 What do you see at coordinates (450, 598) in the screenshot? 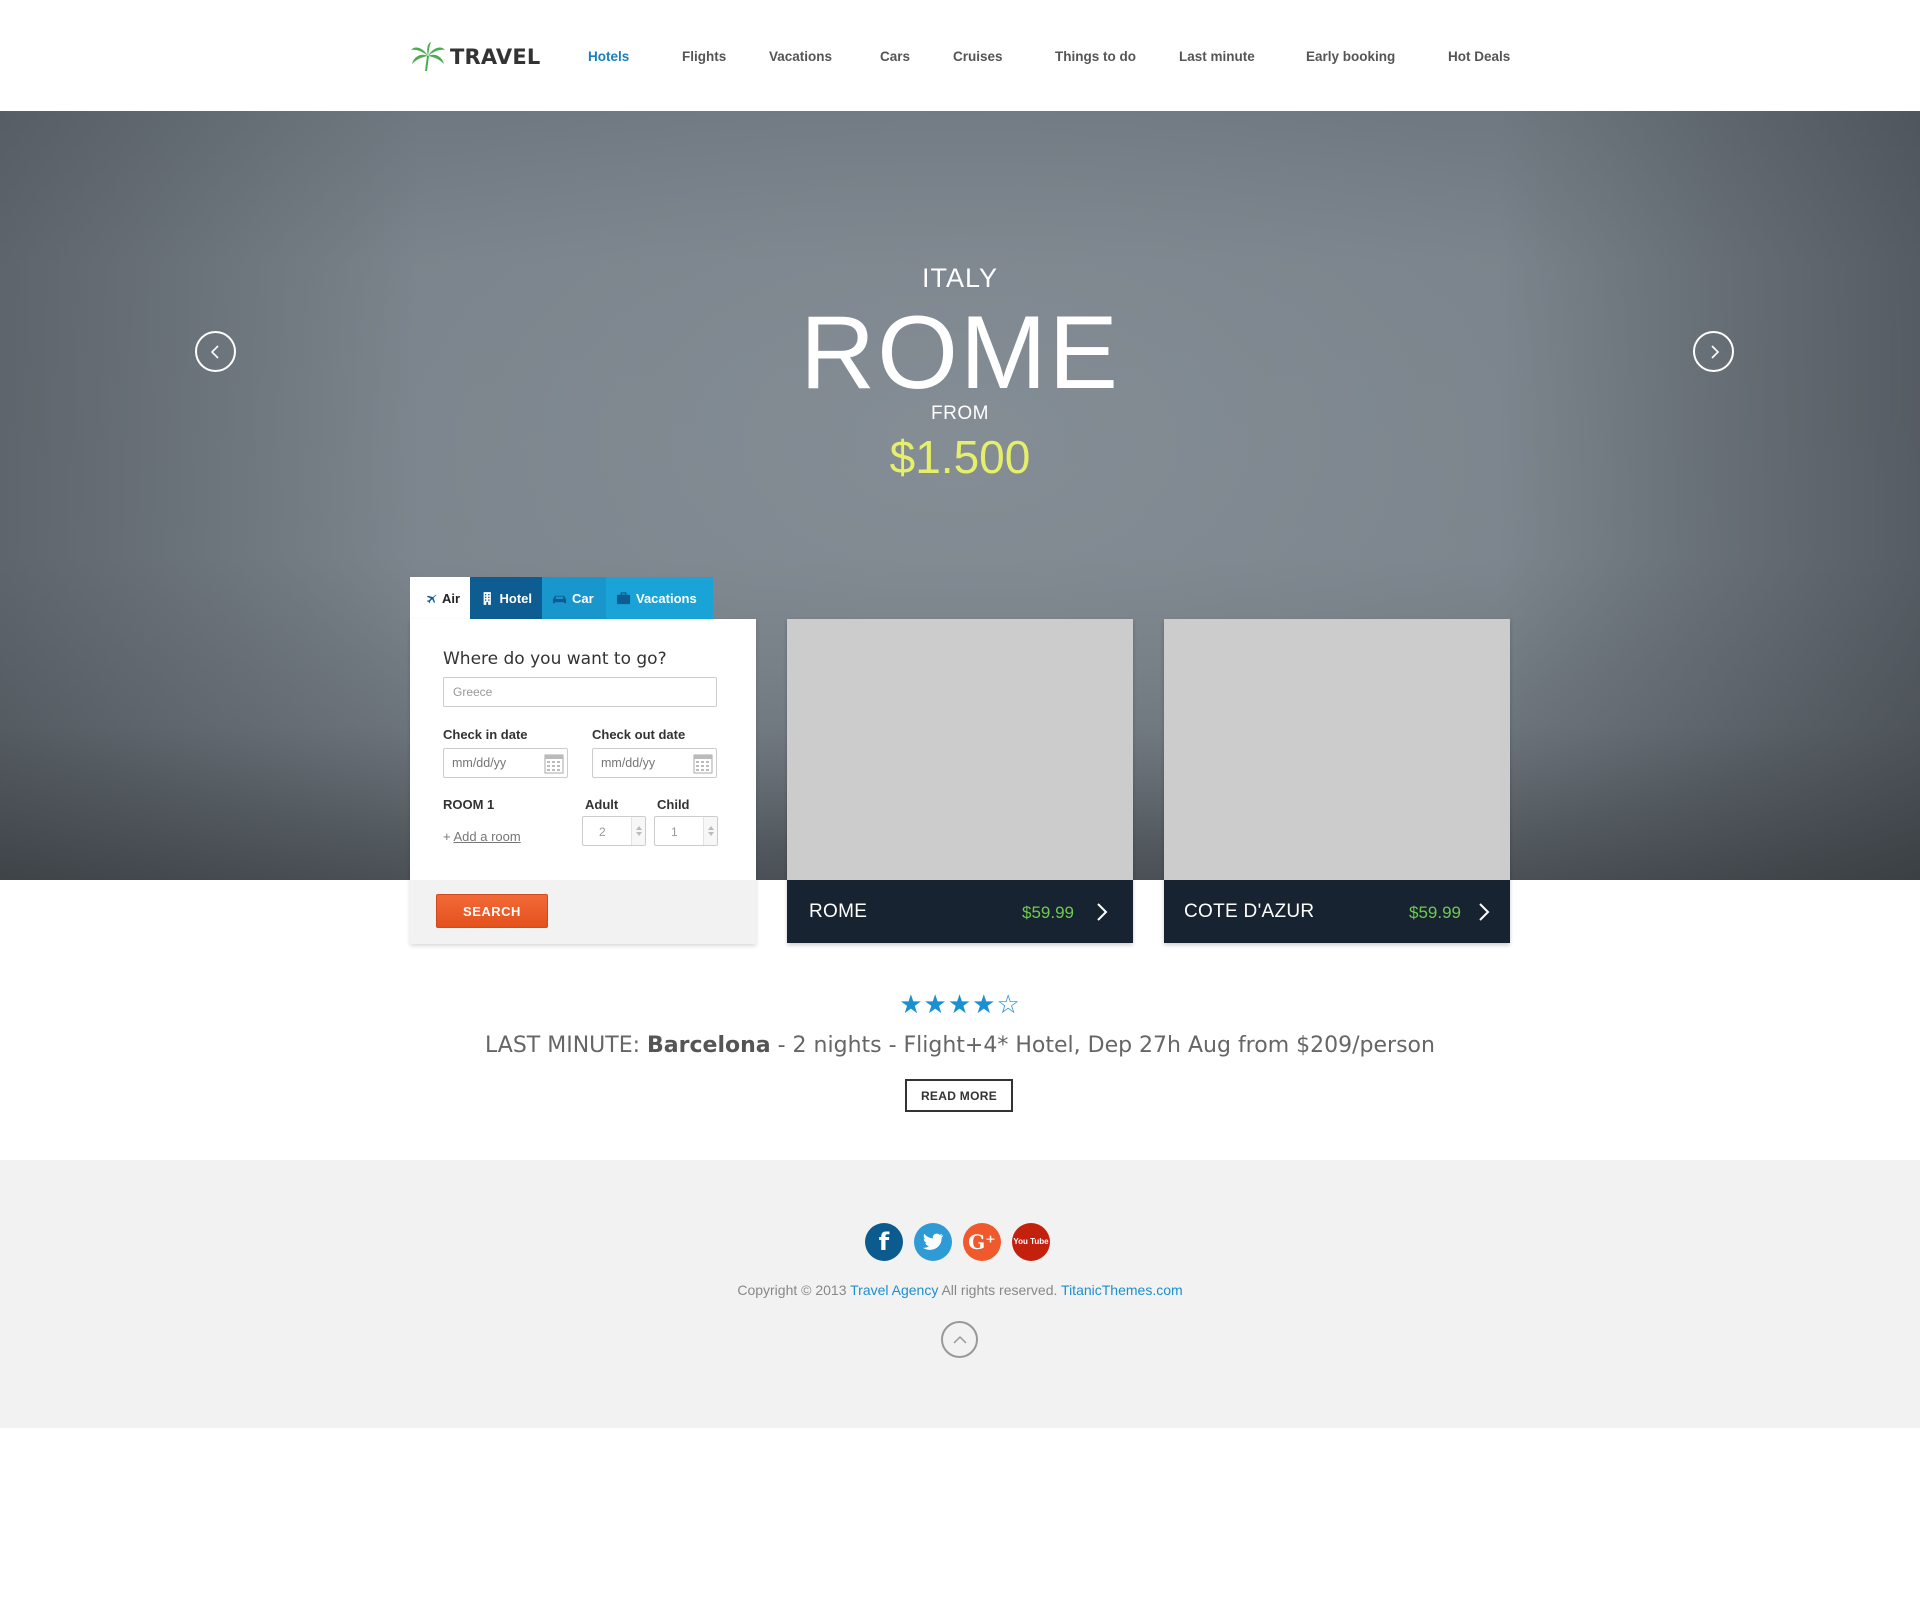
I see `tab-air-label: Air` at bounding box center [450, 598].